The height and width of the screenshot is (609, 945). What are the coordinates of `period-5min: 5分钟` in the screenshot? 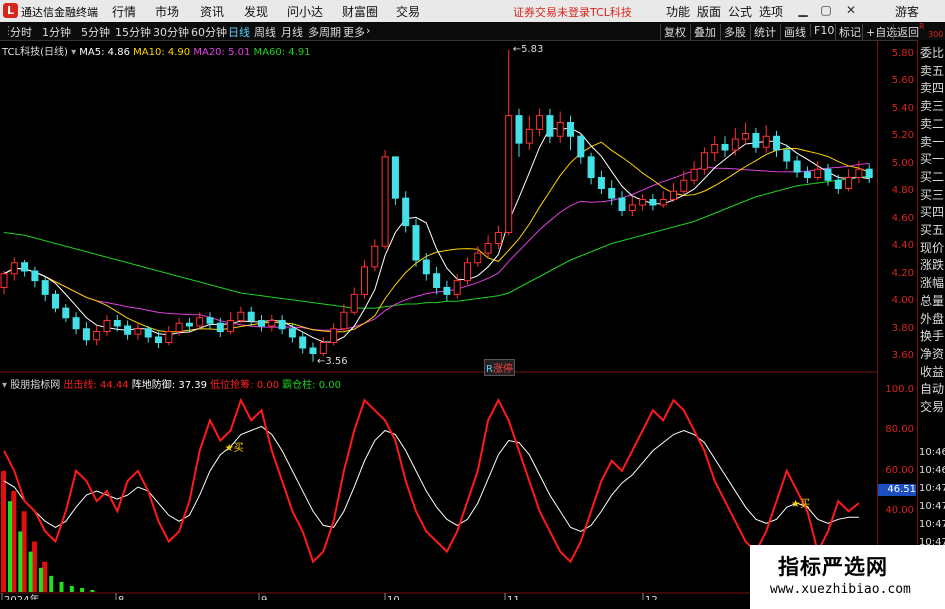 It's located at (95, 32).